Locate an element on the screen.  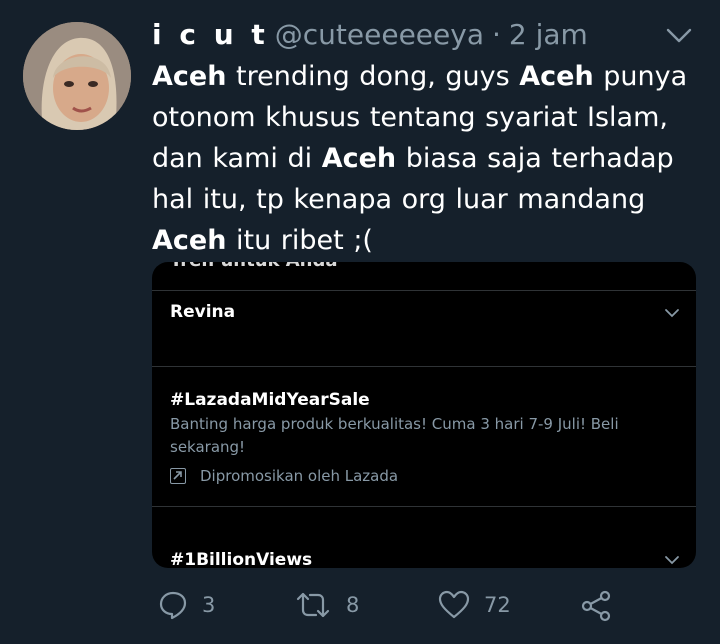
like-icon is located at coordinates (454, 604).